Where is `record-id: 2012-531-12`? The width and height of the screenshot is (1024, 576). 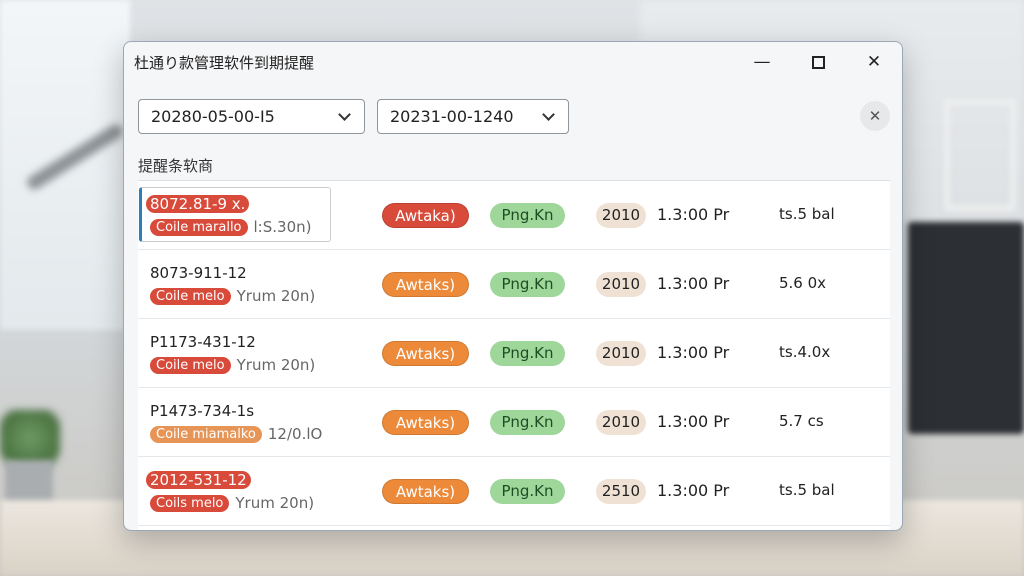 record-id: 2012-531-12 is located at coordinates (198, 480).